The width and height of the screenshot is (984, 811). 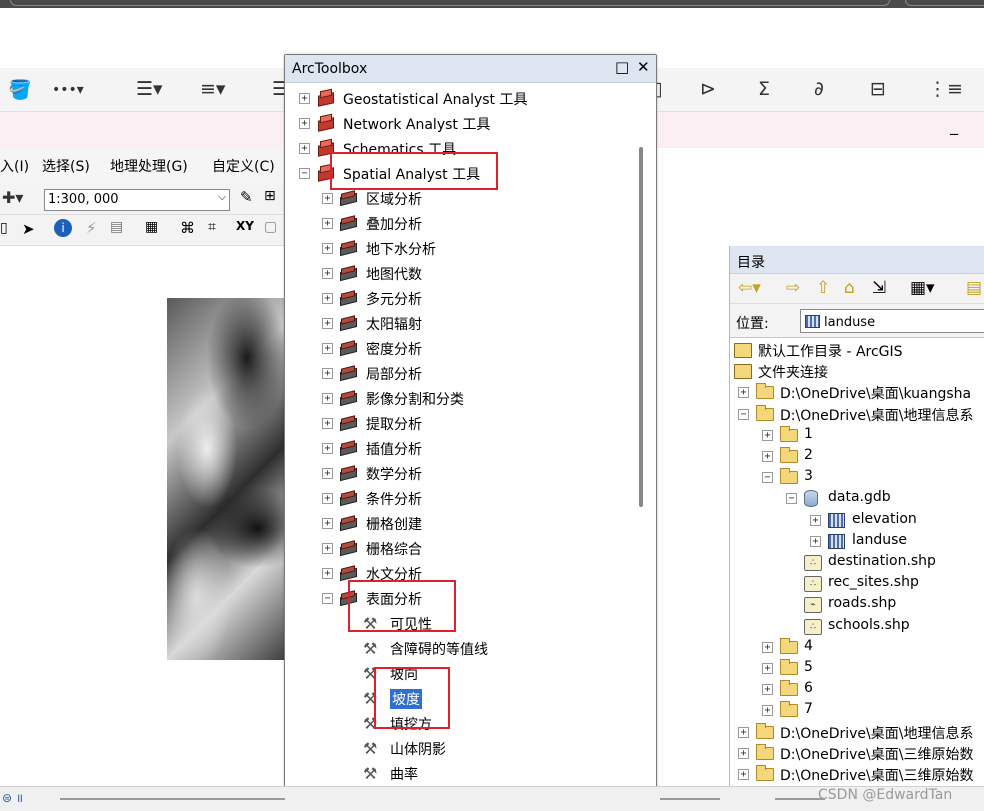 What do you see at coordinates (460, 324) in the screenshot?
I see `toolset-item: + 太阳辐射` at bounding box center [460, 324].